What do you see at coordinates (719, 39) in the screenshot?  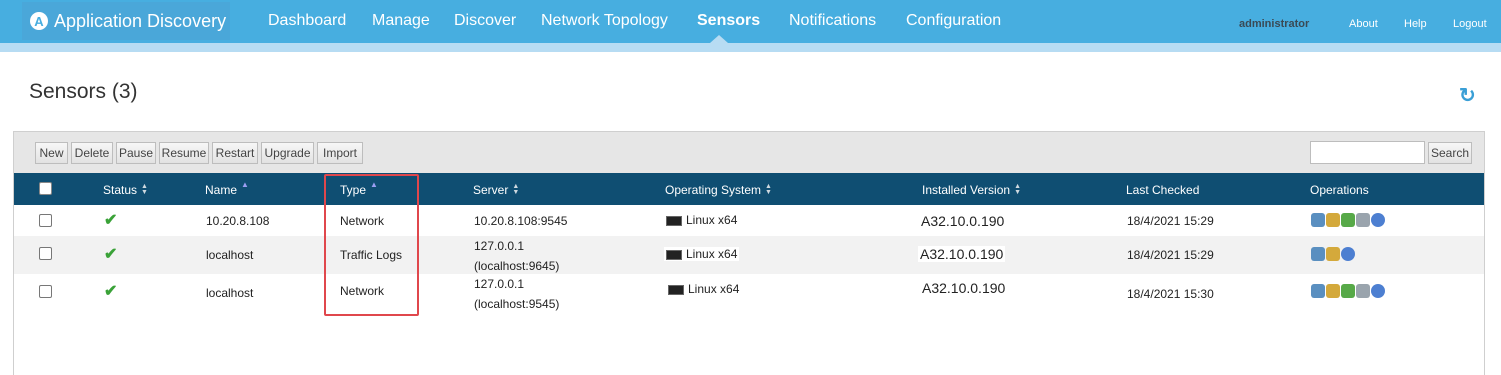 I see `active-tab-indicator` at bounding box center [719, 39].